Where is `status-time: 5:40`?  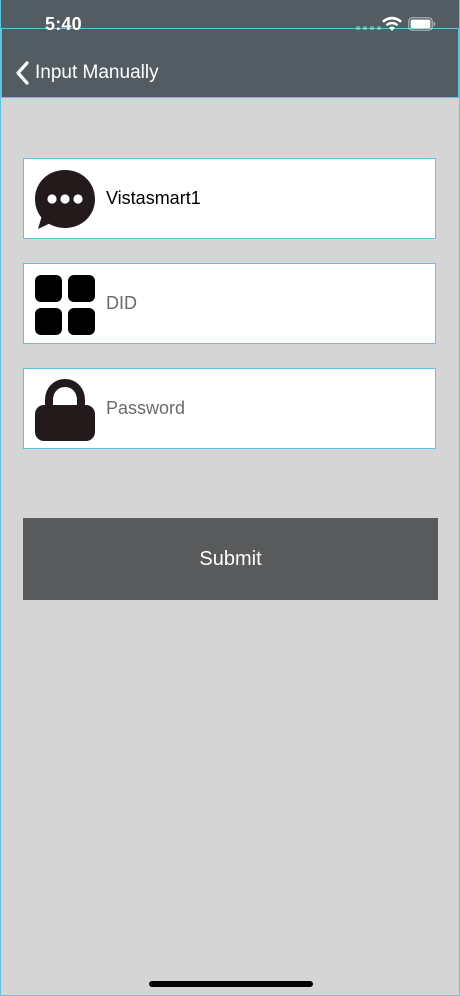
status-time: 5:40 is located at coordinates (63, 24).